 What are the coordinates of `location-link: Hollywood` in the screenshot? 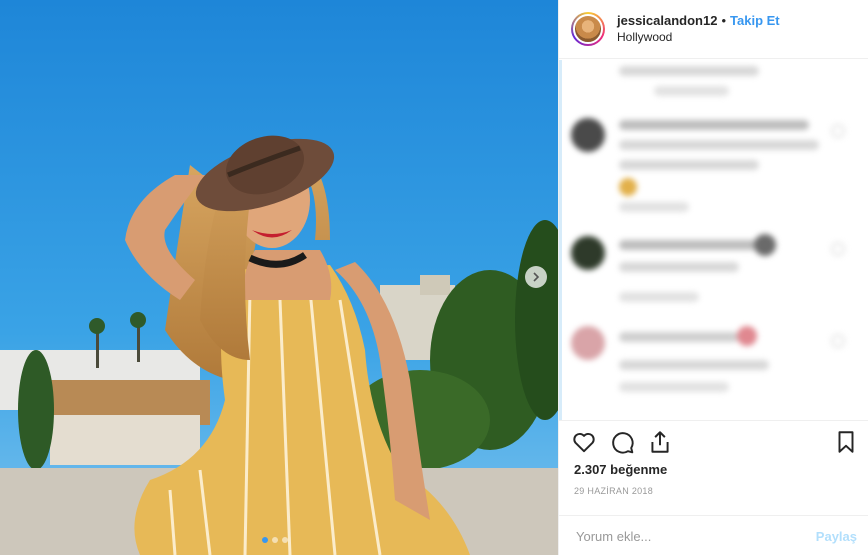 It's located at (698, 37).